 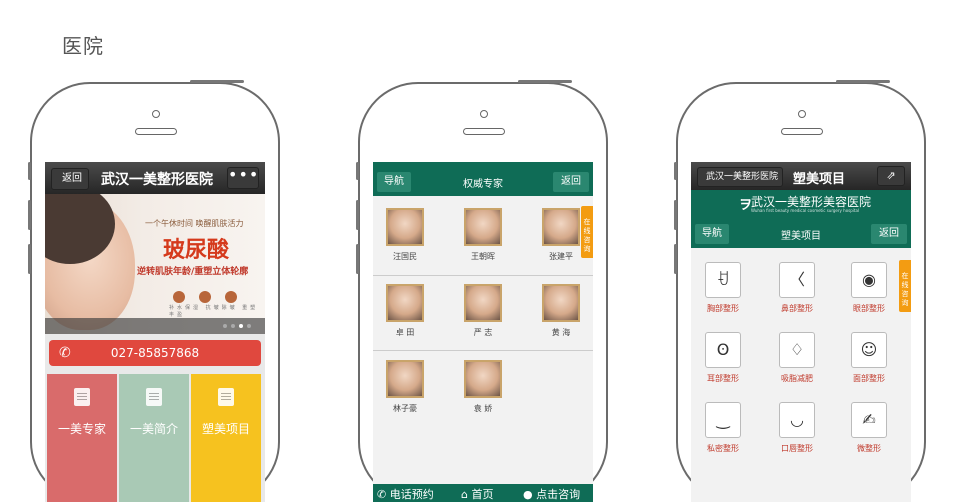 I want to click on phone-number: 027-85857868, so click(x=155, y=353).